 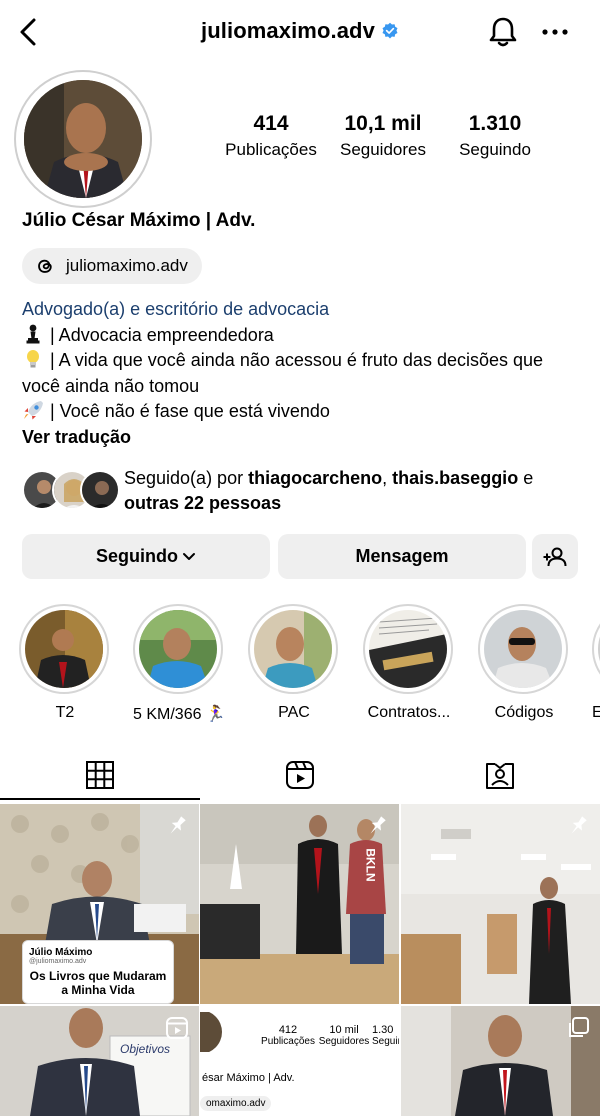 I want to click on card-author-name: Júlio Máximo, so click(x=61, y=952).